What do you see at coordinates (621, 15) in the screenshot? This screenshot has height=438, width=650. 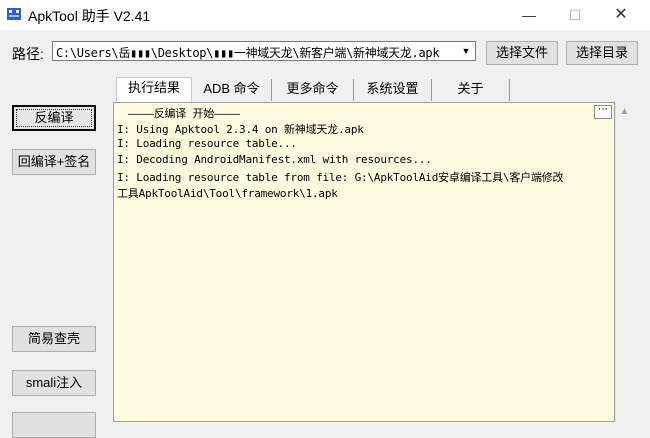 I see `close-button: ✕` at bounding box center [621, 15].